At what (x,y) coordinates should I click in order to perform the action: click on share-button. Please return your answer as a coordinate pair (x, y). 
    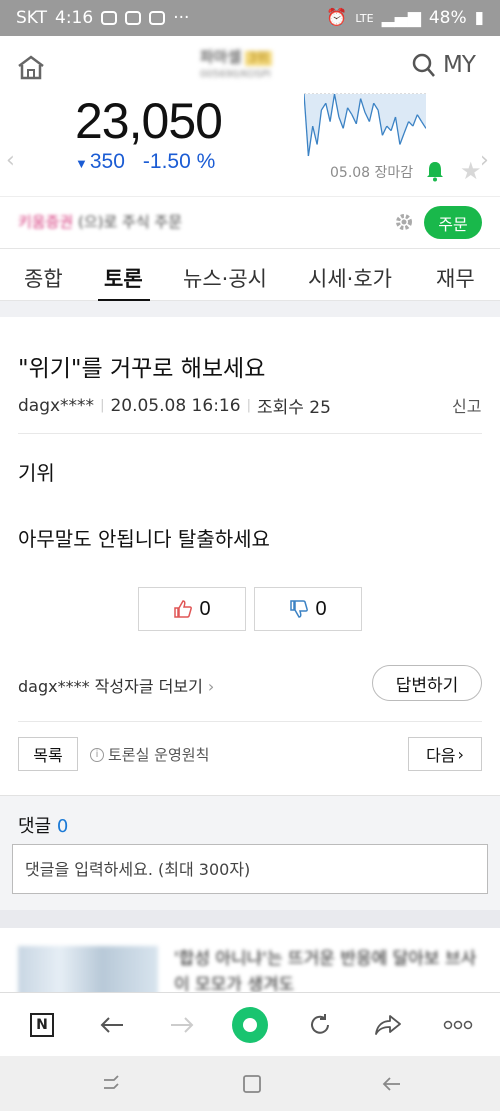
    Looking at the image, I should click on (388, 1025).